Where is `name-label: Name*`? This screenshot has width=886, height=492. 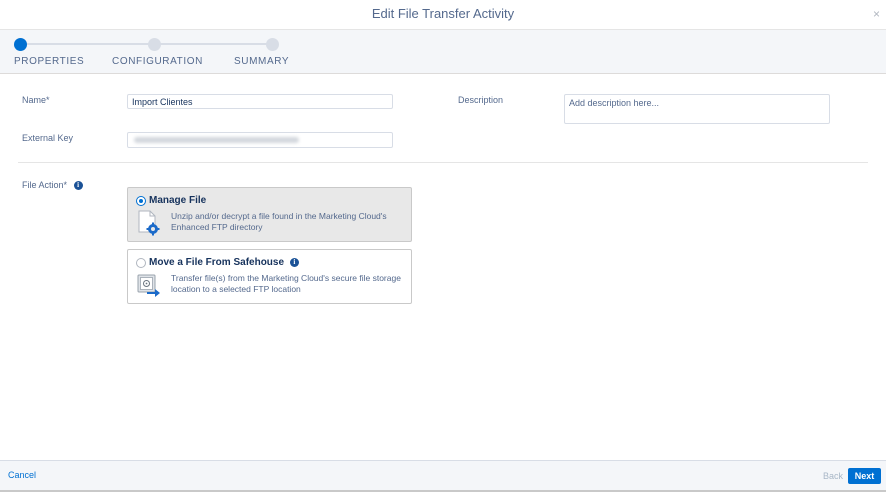 name-label: Name* is located at coordinates (36, 100).